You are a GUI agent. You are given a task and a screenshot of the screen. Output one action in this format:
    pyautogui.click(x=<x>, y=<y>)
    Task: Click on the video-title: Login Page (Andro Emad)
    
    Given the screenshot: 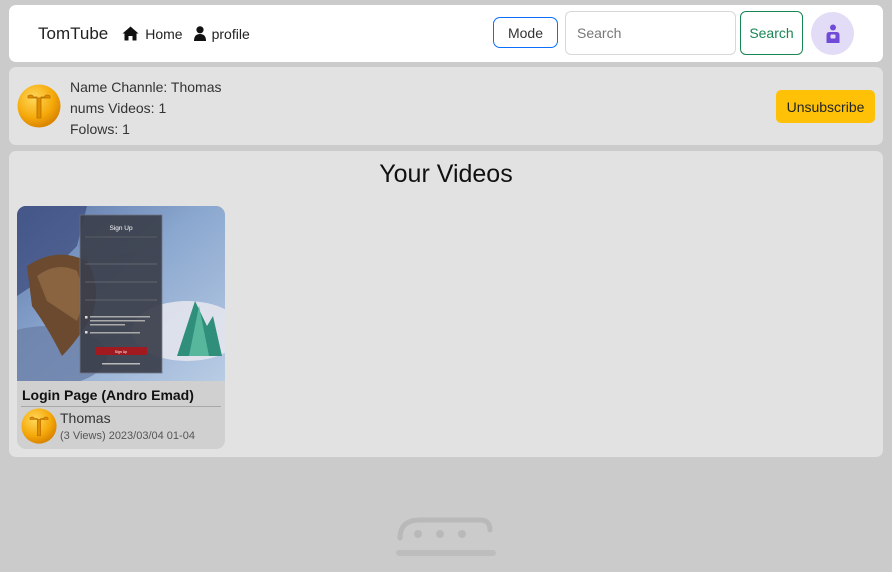 What is the action you would take?
    pyautogui.click(x=108, y=395)
    